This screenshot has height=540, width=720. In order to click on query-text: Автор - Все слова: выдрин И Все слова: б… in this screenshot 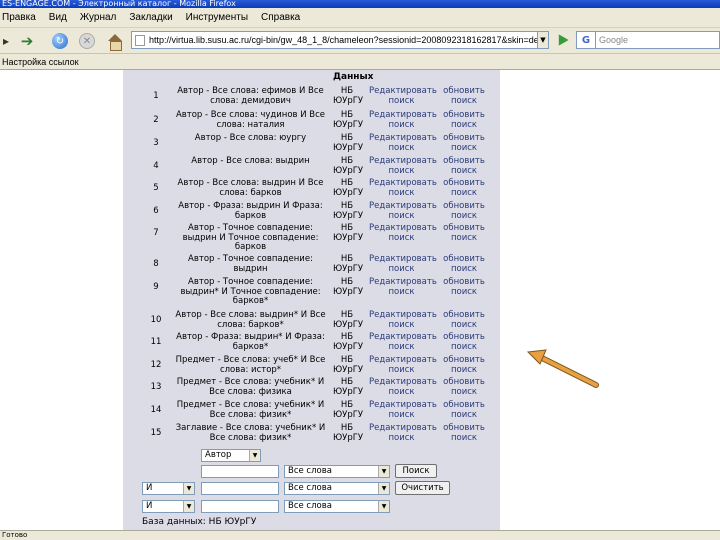, I will do `click(250, 188)`.